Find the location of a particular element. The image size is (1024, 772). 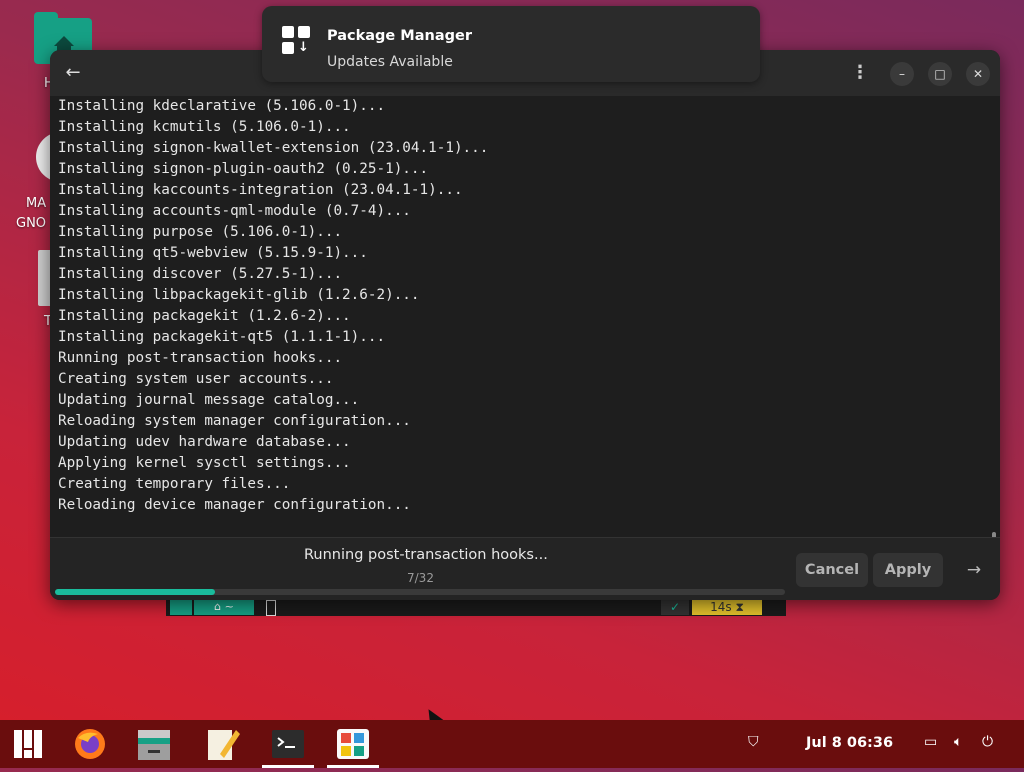

package-manager-taskbar-icon is located at coordinates (353, 744).